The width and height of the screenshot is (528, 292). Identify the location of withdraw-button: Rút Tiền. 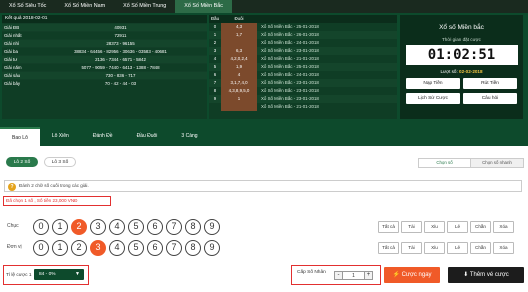
(490, 83).